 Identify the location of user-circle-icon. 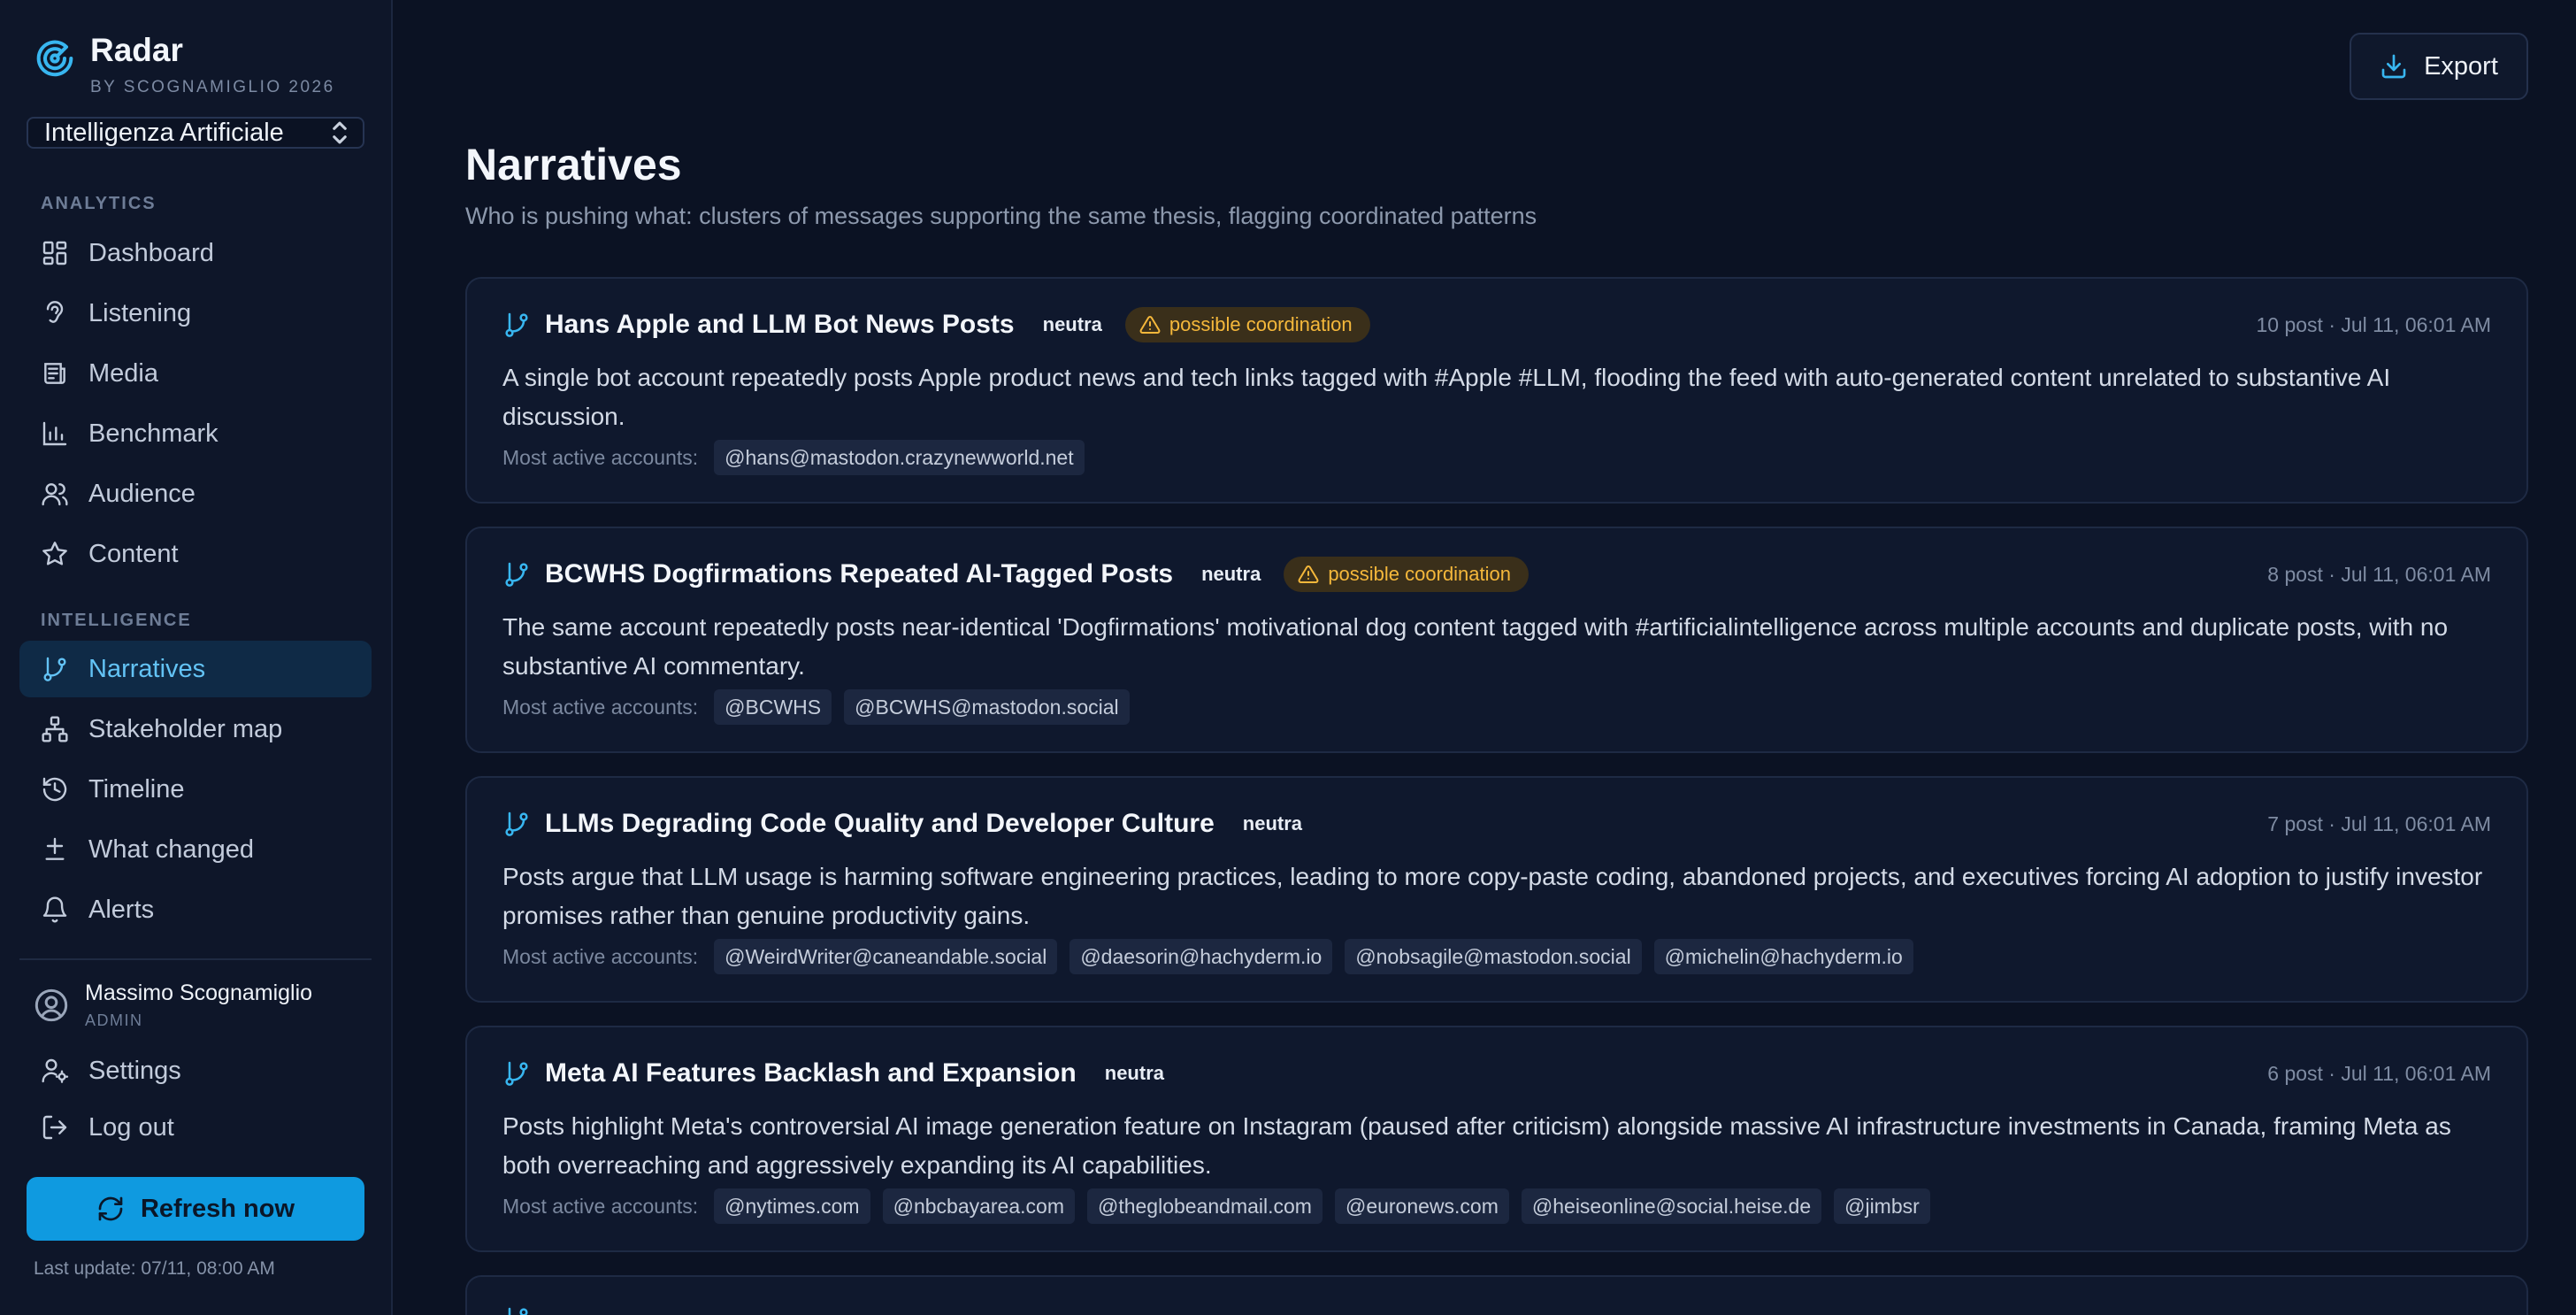
(51, 1005).